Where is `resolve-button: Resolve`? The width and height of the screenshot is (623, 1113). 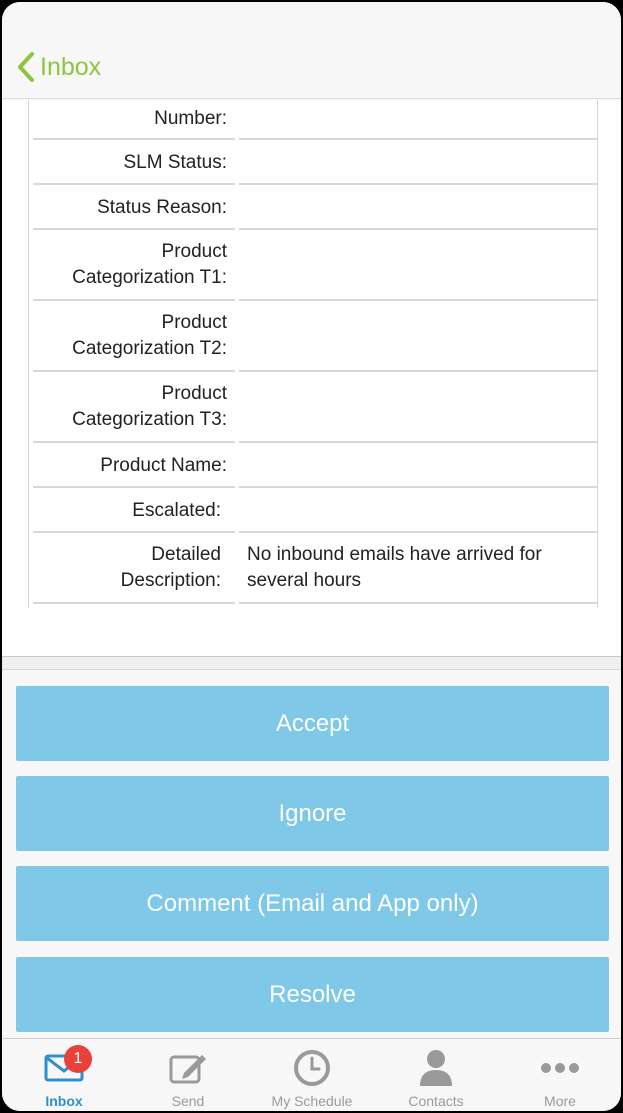
resolve-button: Resolve is located at coordinates (312, 994).